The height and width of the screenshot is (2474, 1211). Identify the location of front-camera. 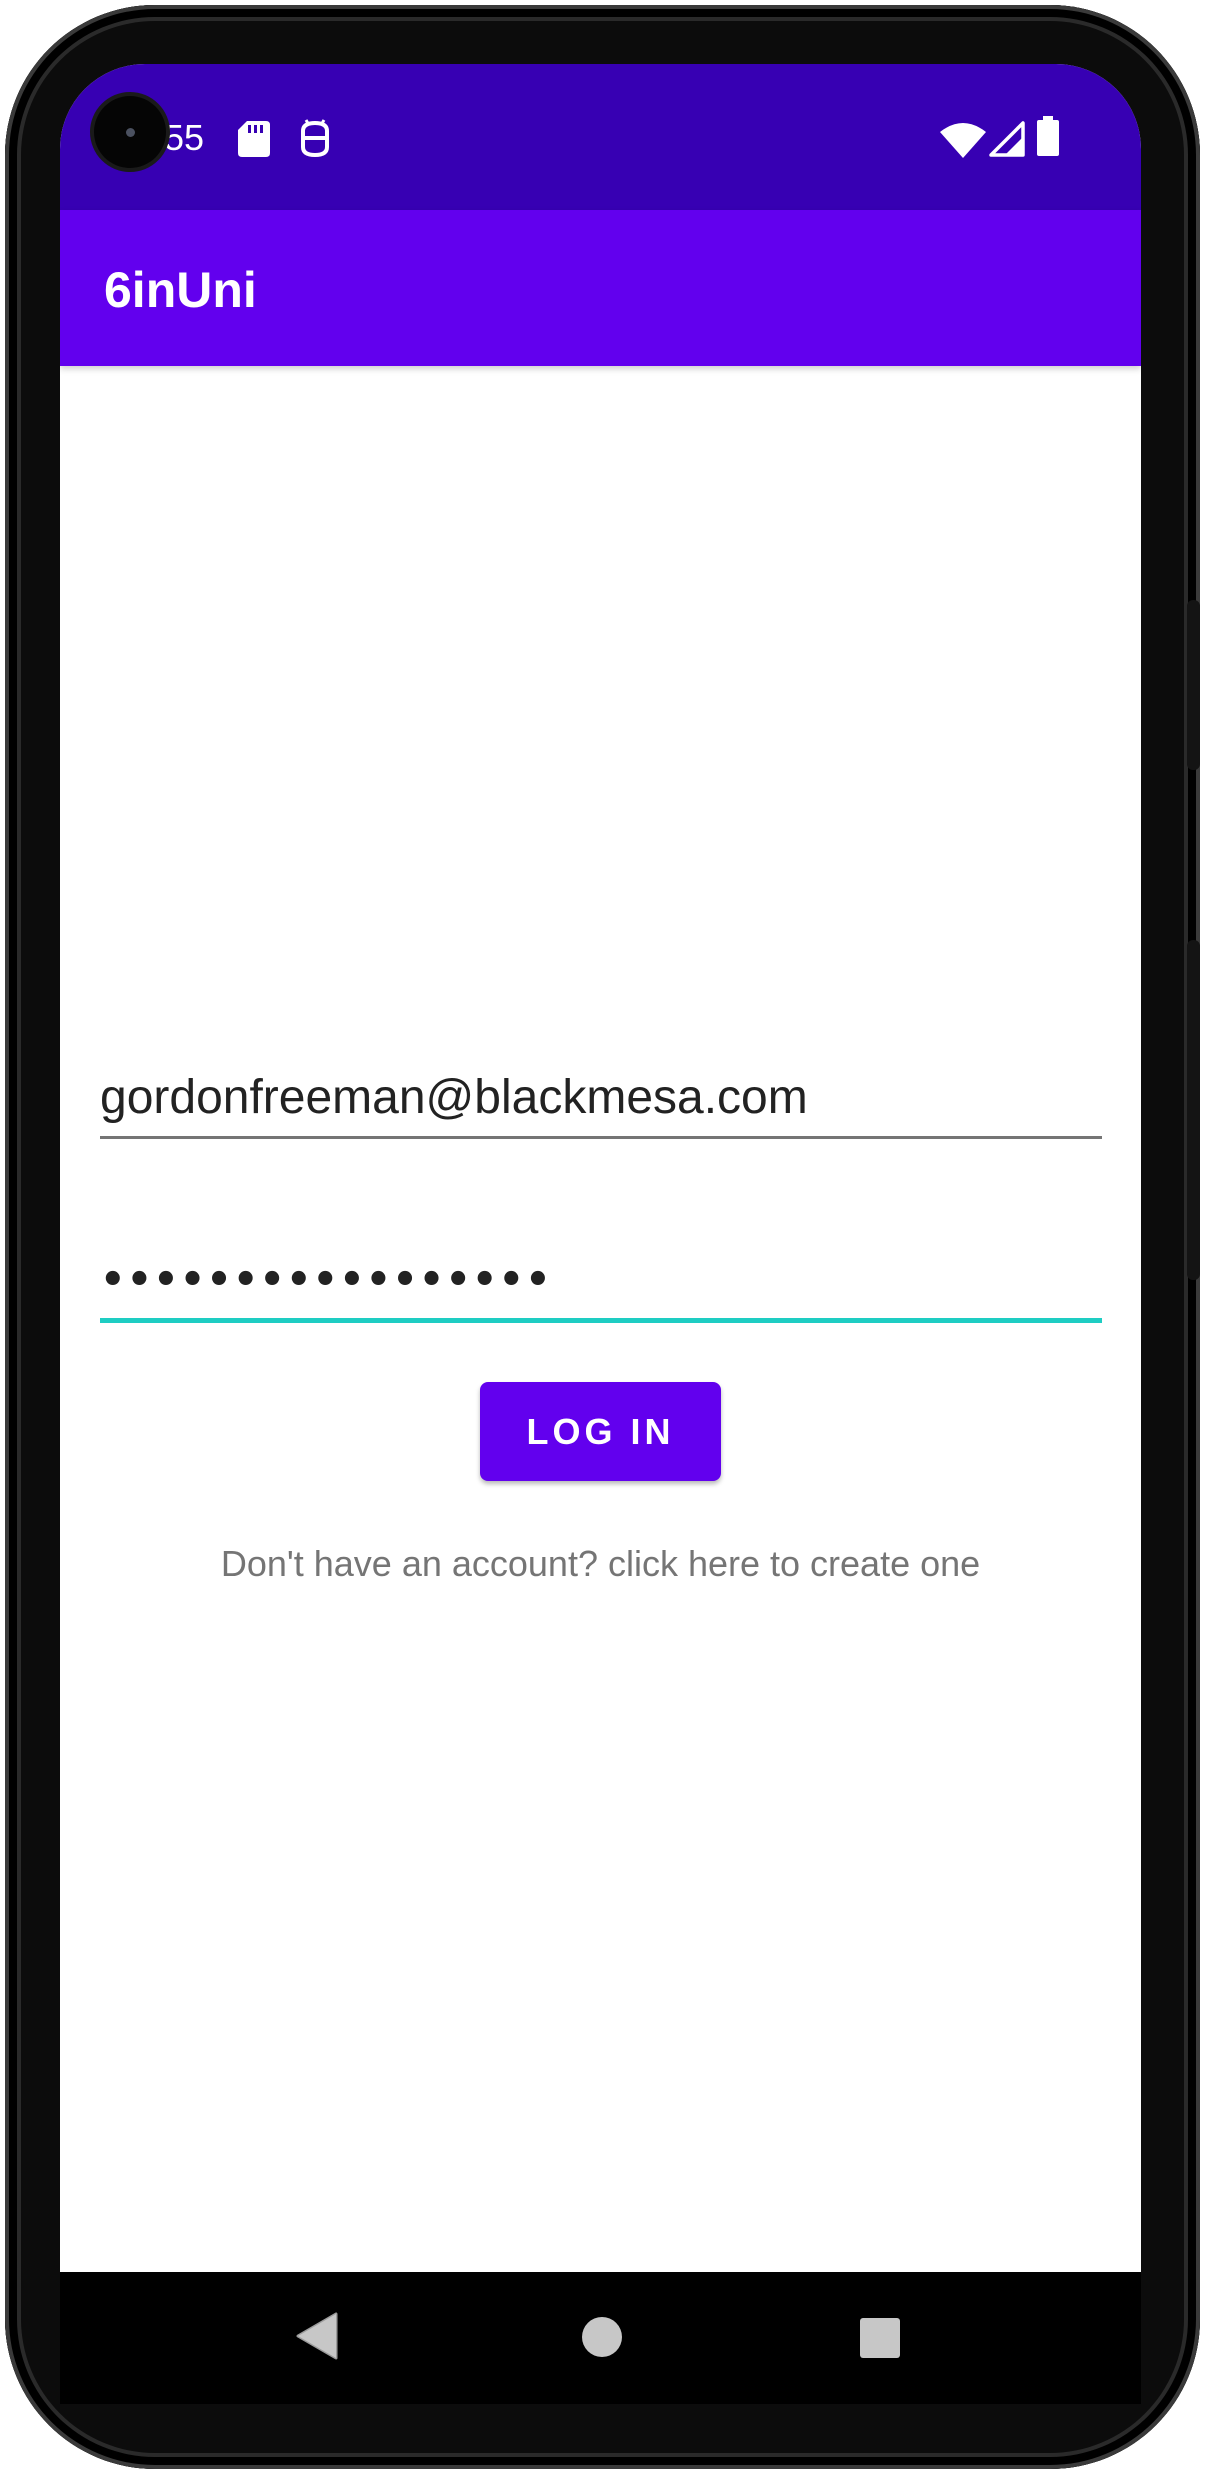
(130, 132).